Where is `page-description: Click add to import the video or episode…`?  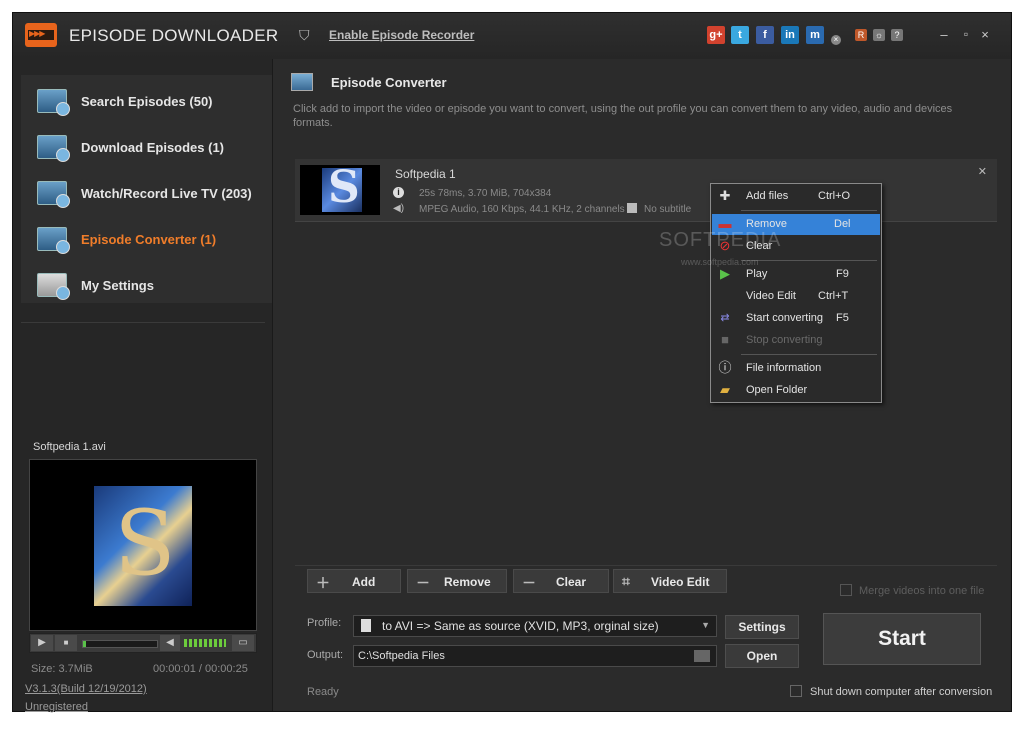 page-description: Click add to import the video or episode… is located at coordinates (623, 116).